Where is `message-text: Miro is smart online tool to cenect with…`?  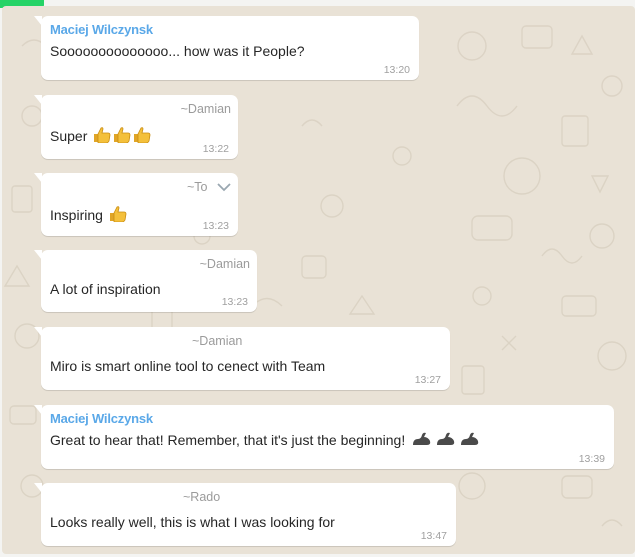
message-text: Miro is smart online tool to cenect with… is located at coordinates (188, 366).